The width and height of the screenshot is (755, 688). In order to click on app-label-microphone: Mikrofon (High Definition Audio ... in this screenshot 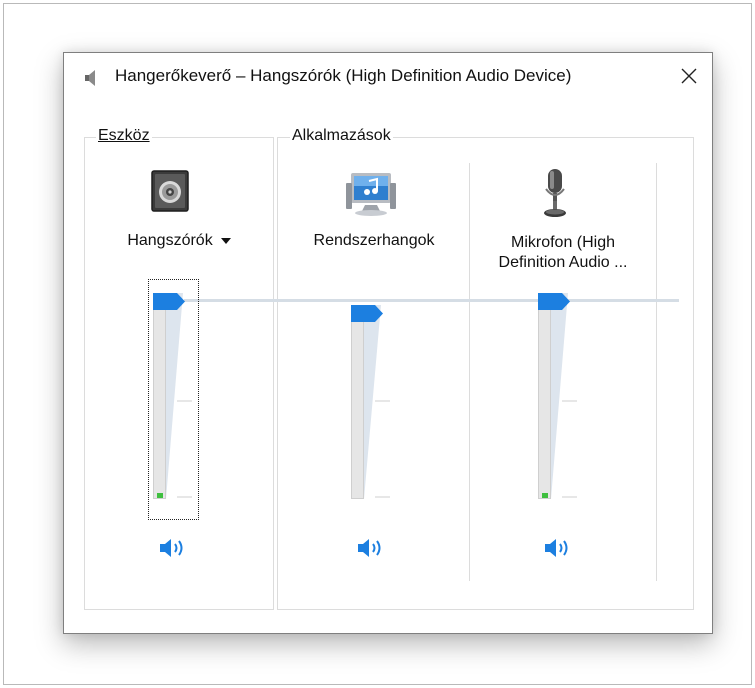, I will do `click(563, 252)`.